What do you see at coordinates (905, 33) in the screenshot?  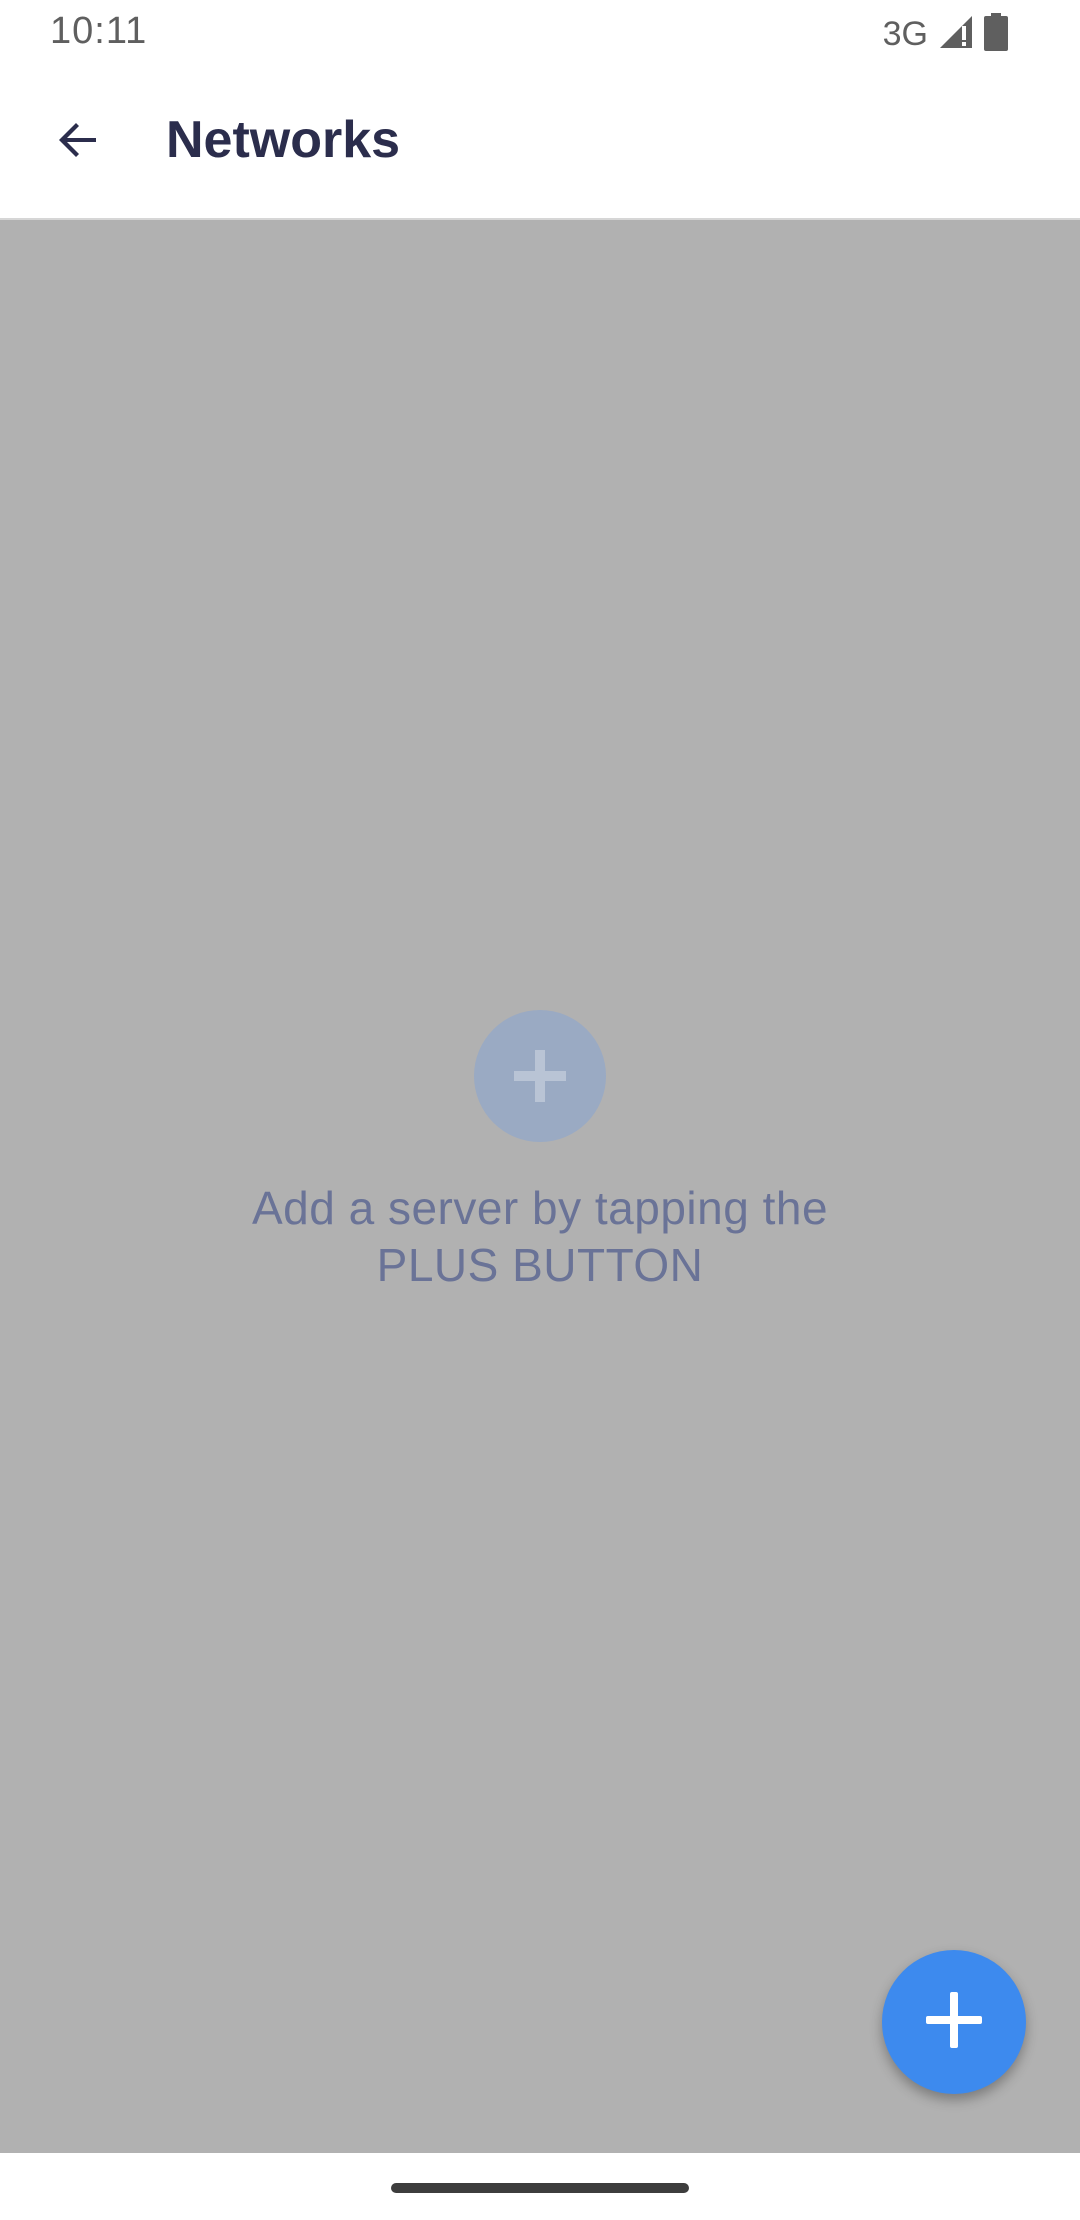 I see `network-type: 3G` at bounding box center [905, 33].